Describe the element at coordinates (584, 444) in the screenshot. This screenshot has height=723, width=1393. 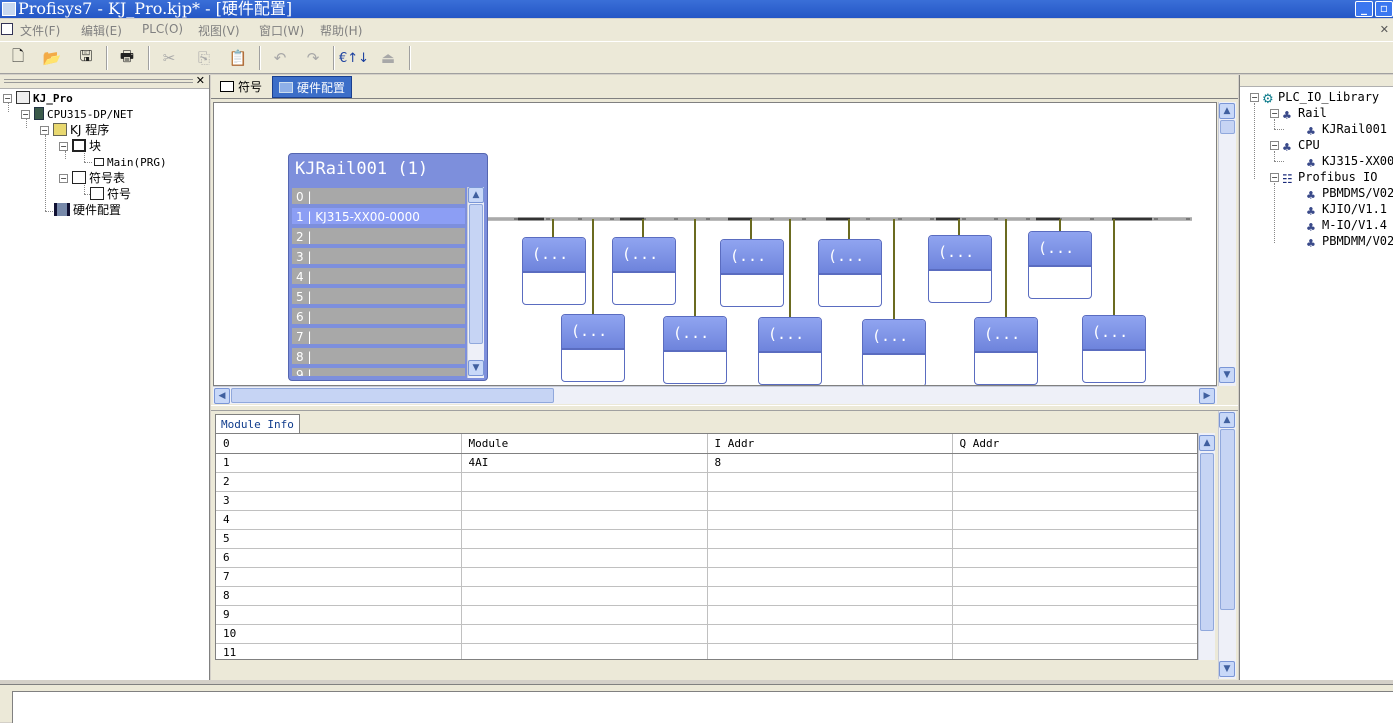
I see `column-header: Module` at that location.